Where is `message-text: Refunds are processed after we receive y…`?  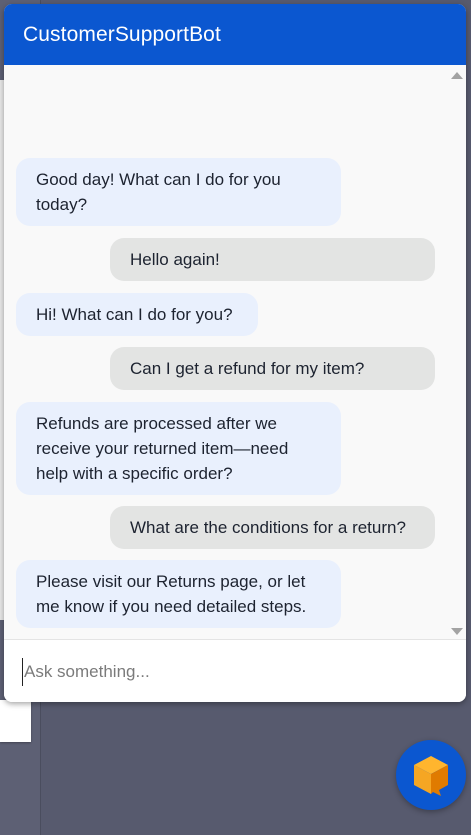
message-text: Refunds are processed after we receive y… is located at coordinates (162, 448).